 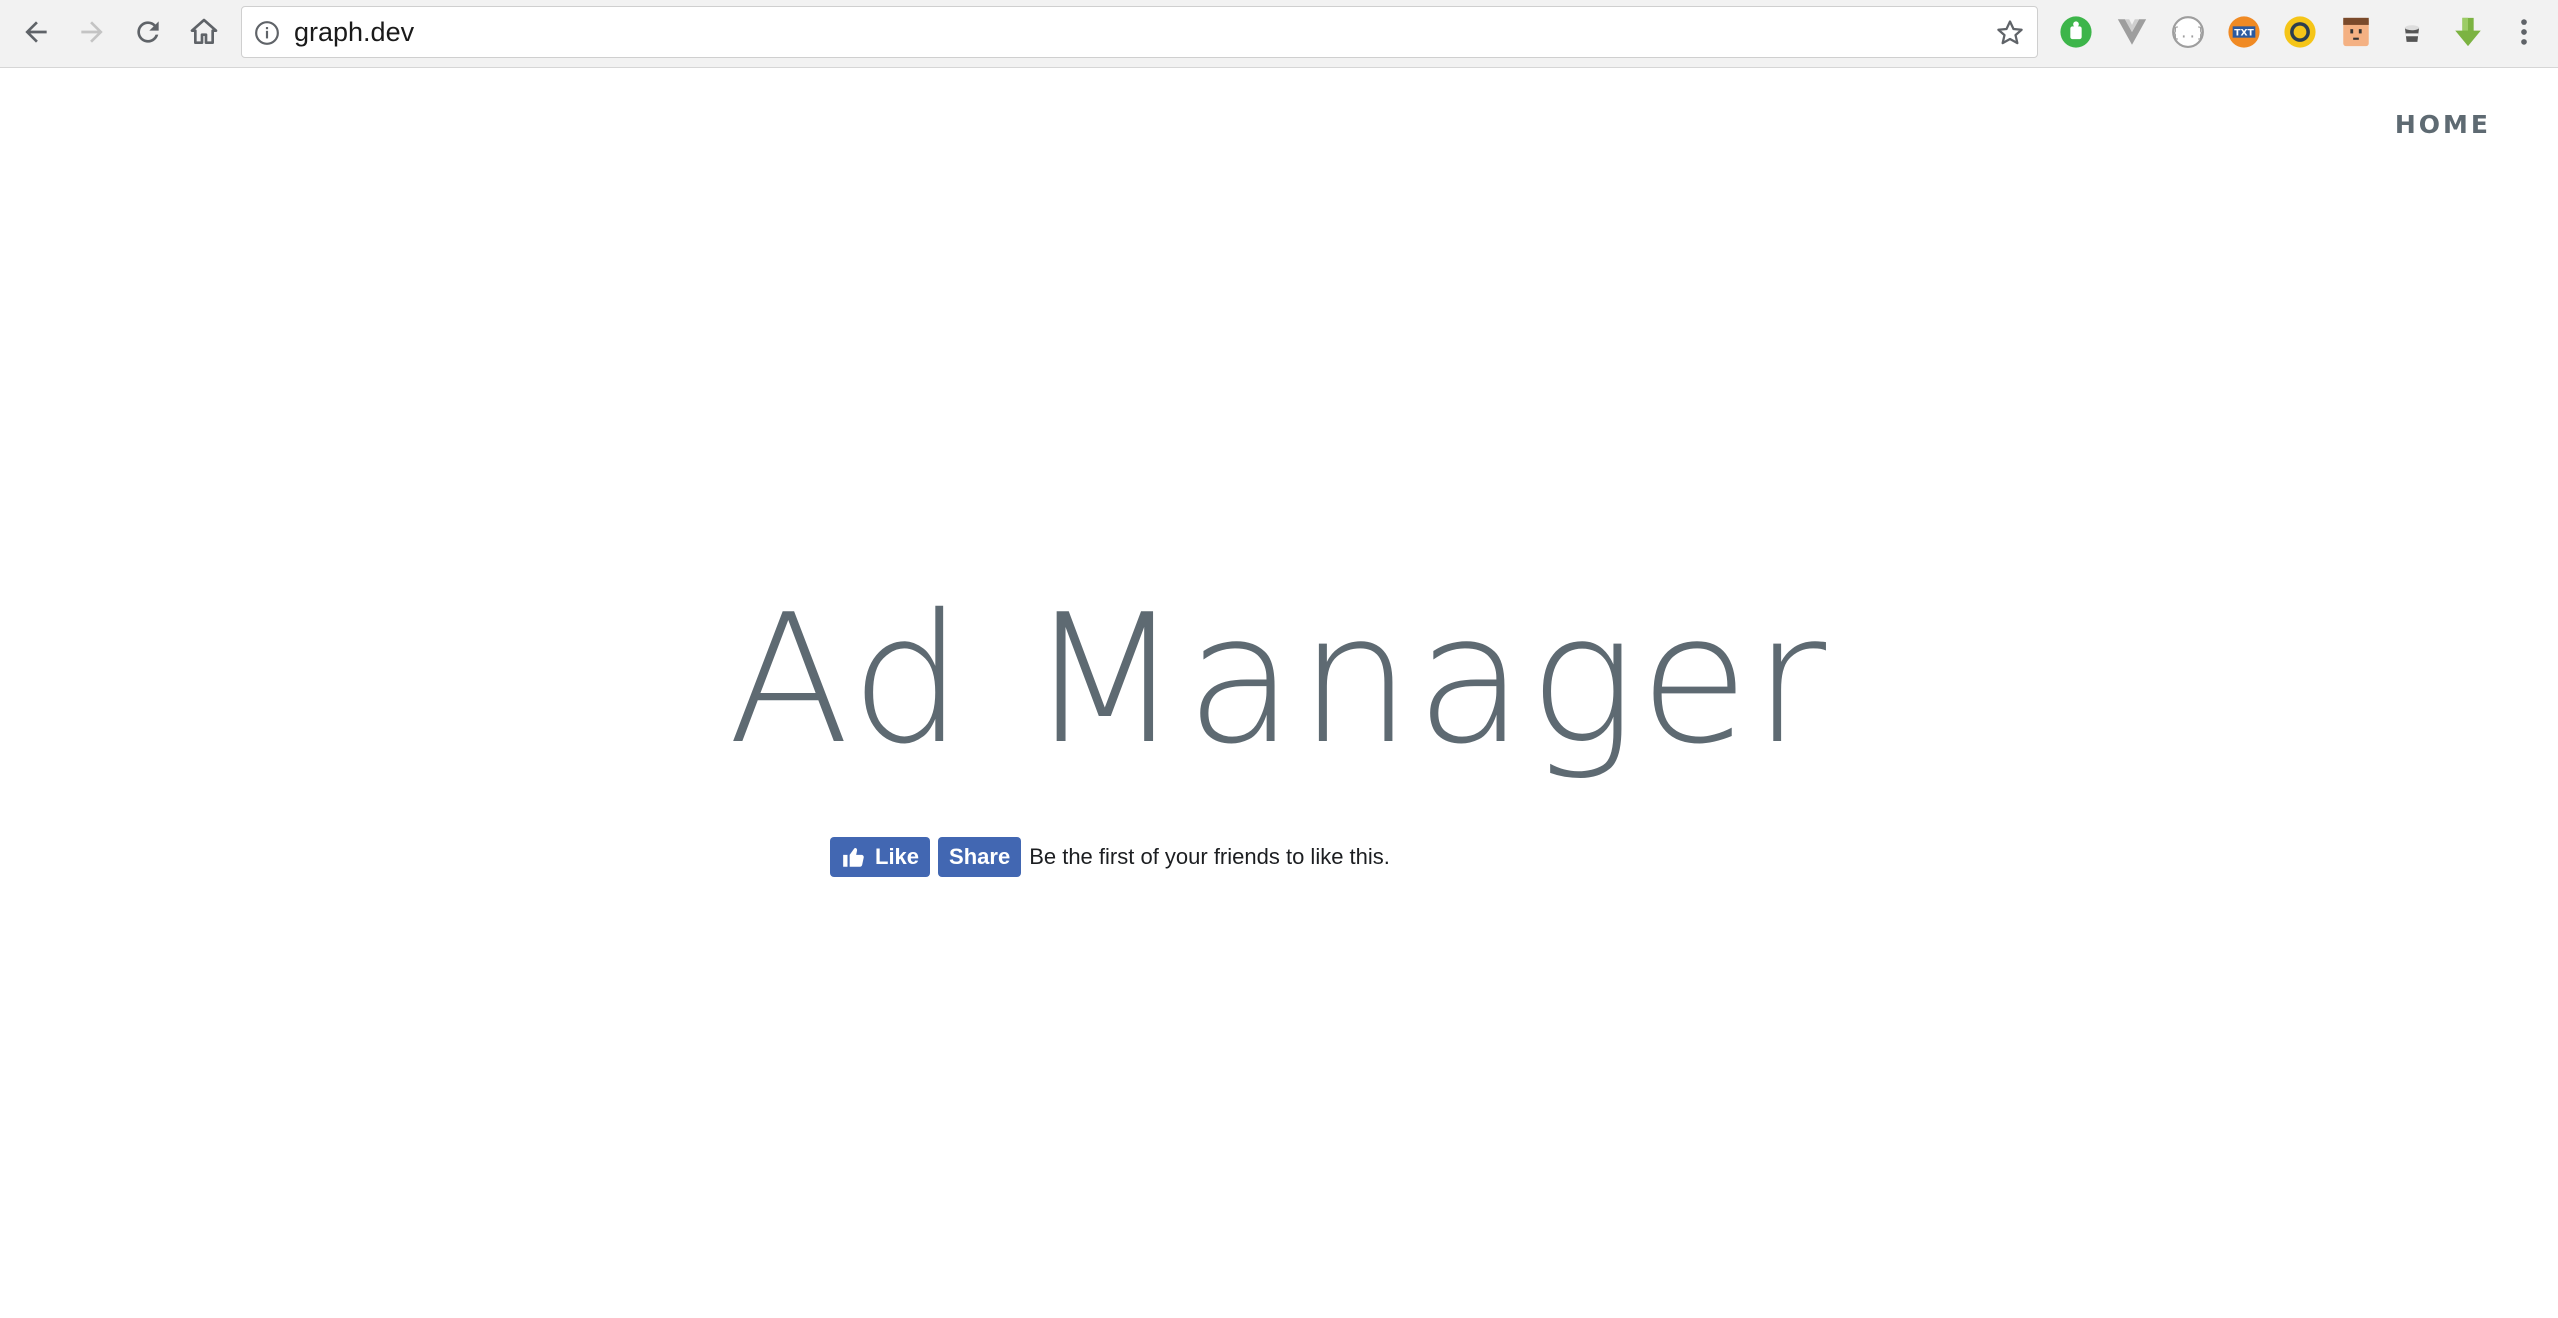 I want to click on url-text: graph.dev, so click(x=354, y=32).